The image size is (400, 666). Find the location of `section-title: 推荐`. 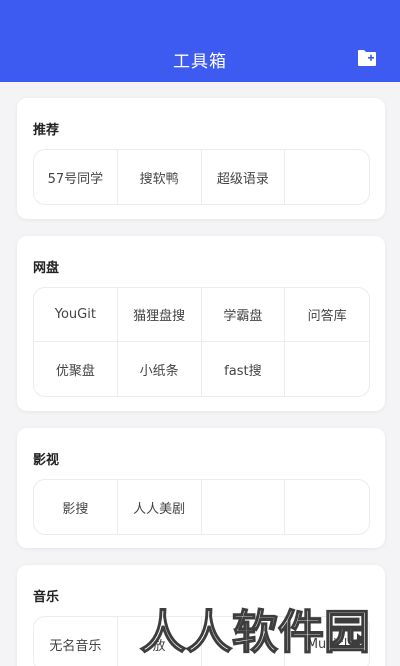

section-title: 推荐 is located at coordinates (46, 130).